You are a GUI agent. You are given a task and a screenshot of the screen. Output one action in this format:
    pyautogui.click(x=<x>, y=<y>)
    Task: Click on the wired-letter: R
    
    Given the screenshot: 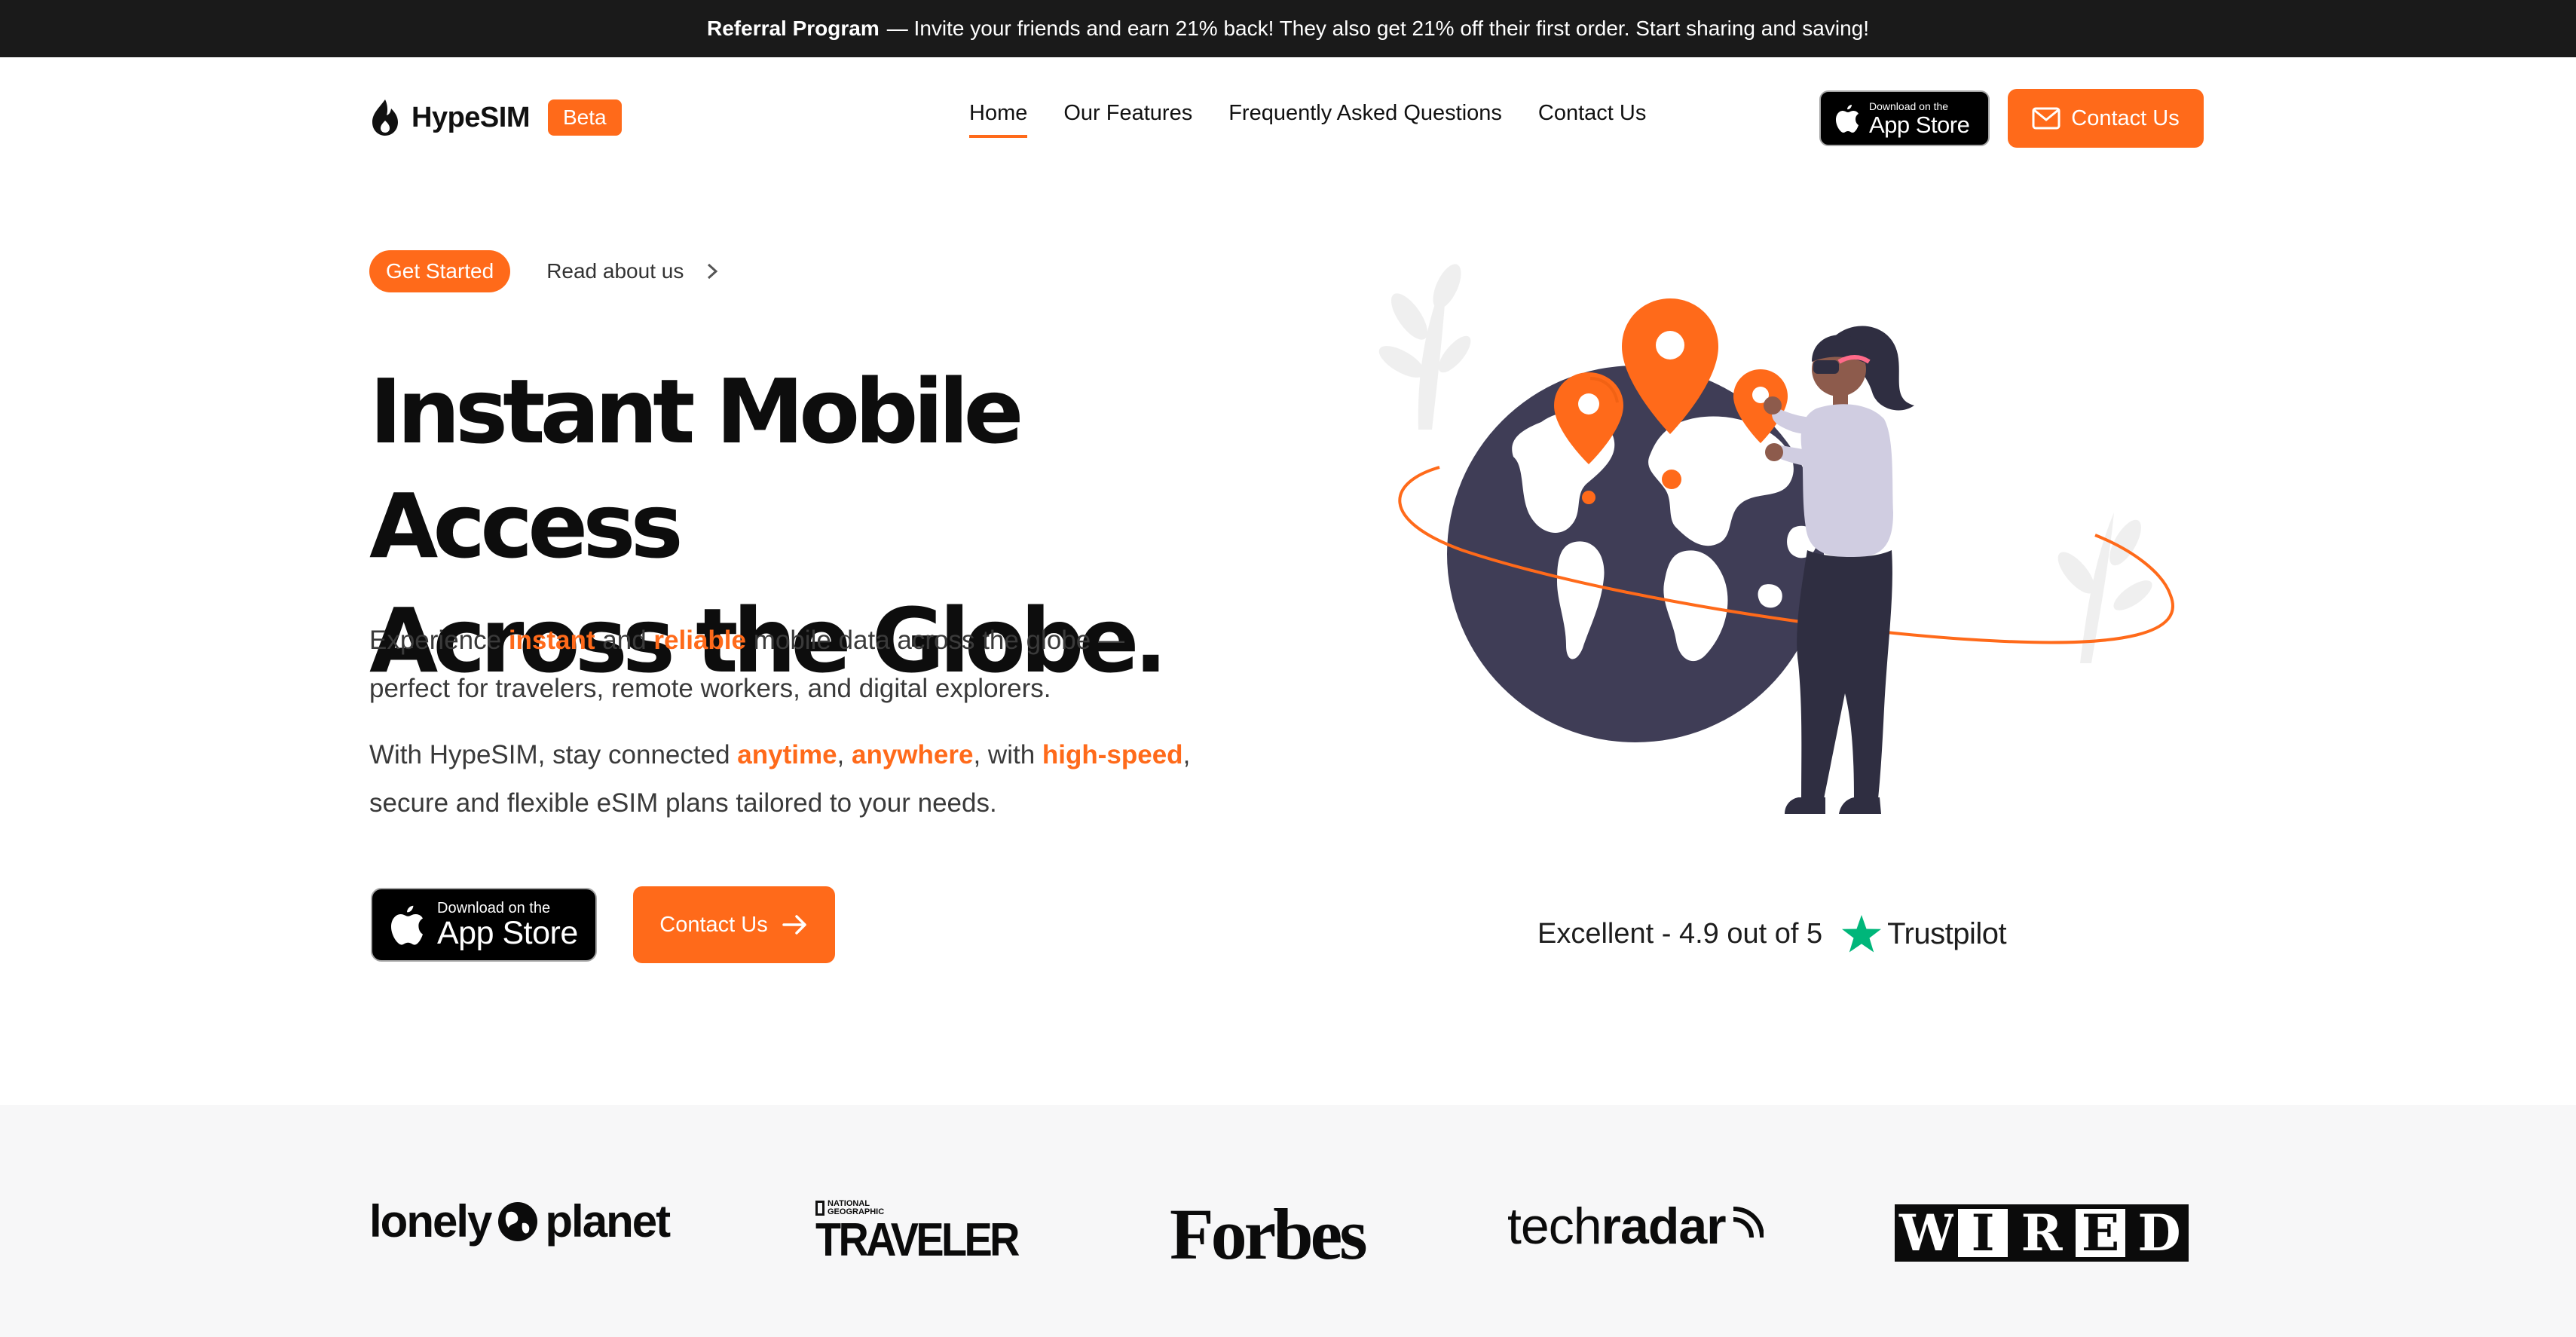 What is the action you would take?
    pyautogui.click(x=2041, y=1233)
    